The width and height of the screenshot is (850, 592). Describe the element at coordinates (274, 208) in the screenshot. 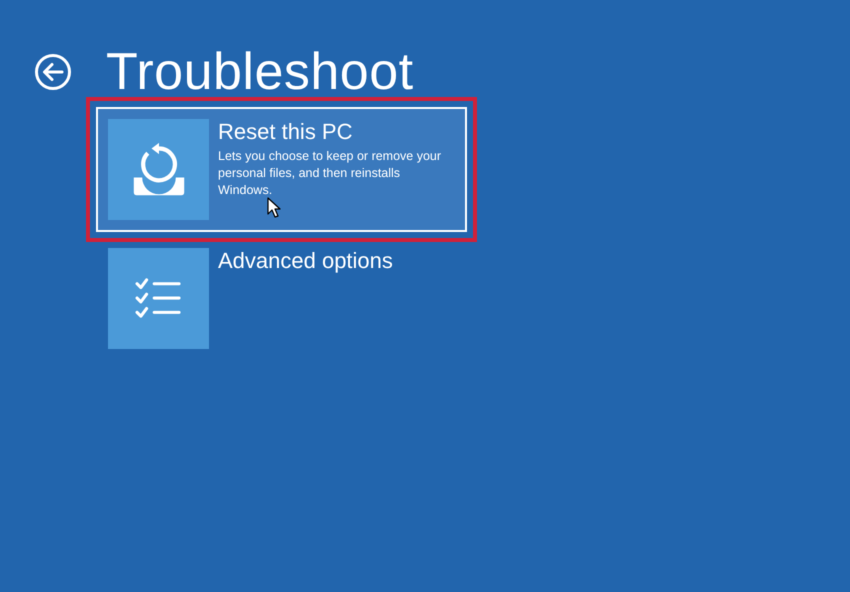

I see `cursor-icon` at that location.